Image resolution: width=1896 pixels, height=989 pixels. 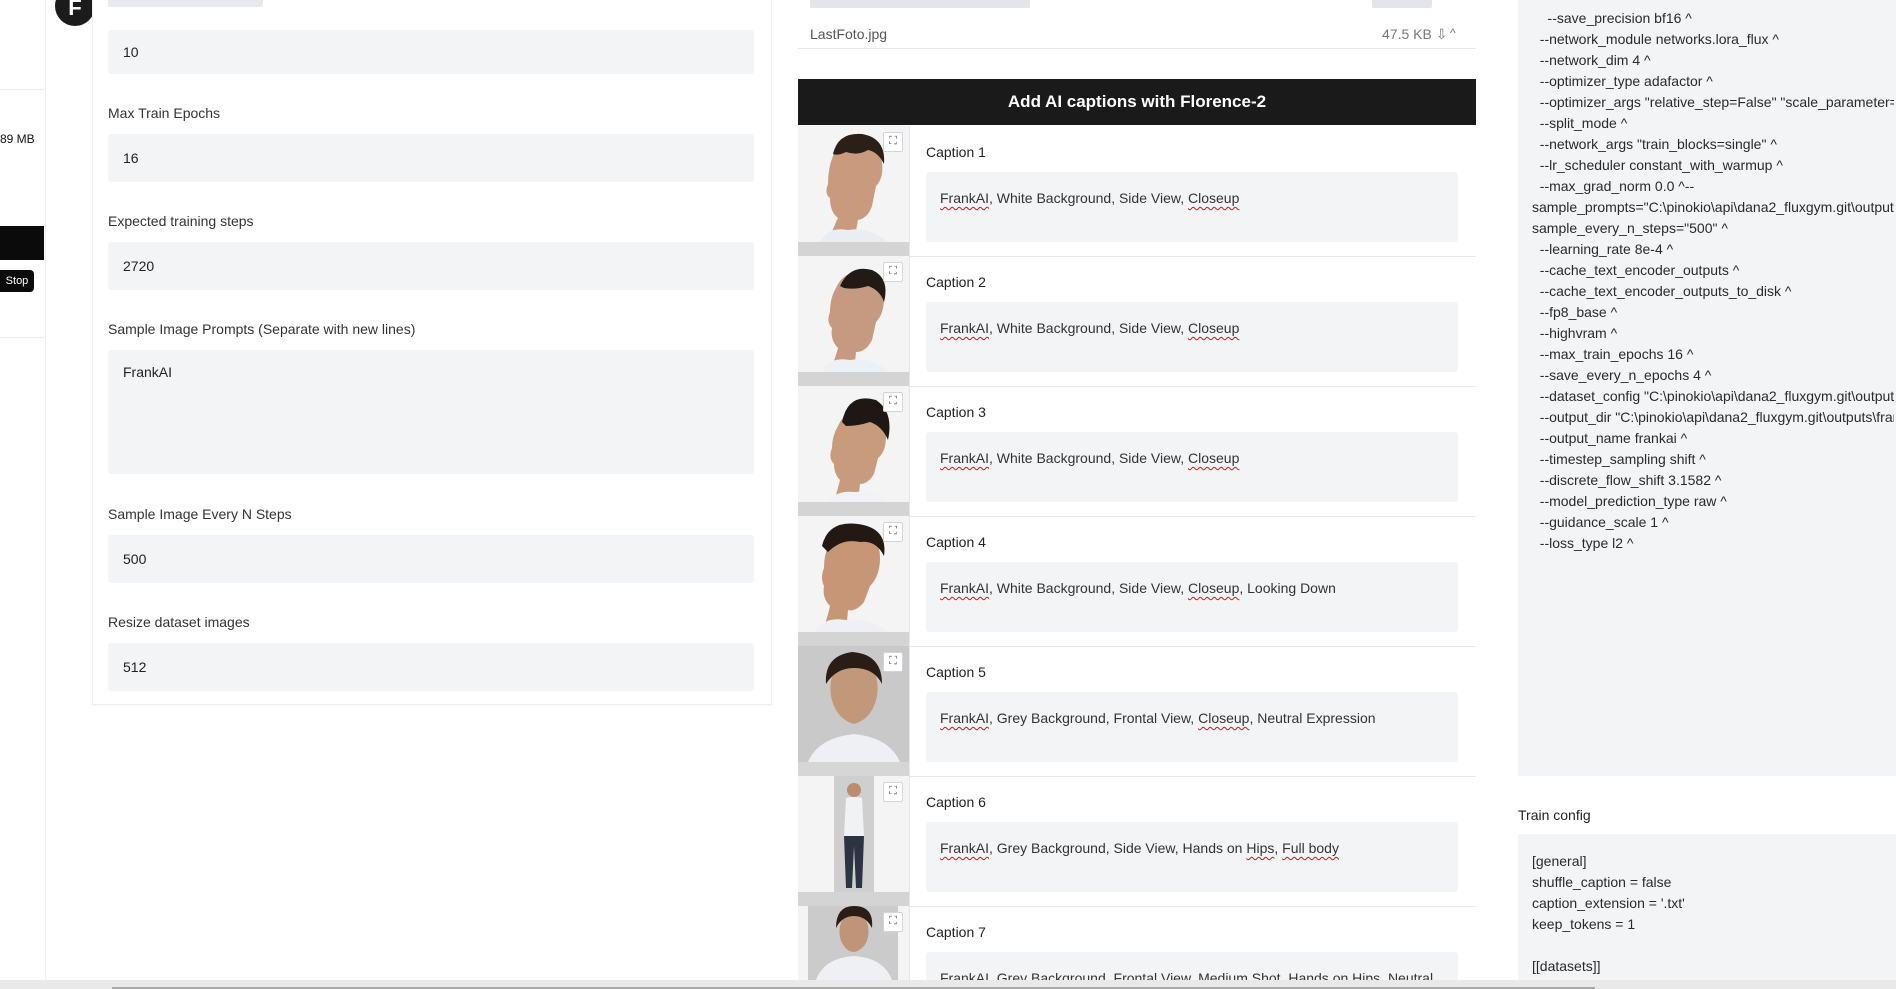 I want to click on caption-text: ,, so click(x=1278, y=848).